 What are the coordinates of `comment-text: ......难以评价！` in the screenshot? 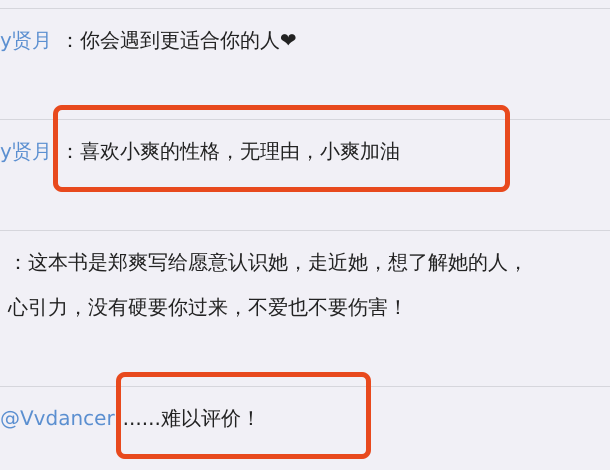 It's located at (191, 418).